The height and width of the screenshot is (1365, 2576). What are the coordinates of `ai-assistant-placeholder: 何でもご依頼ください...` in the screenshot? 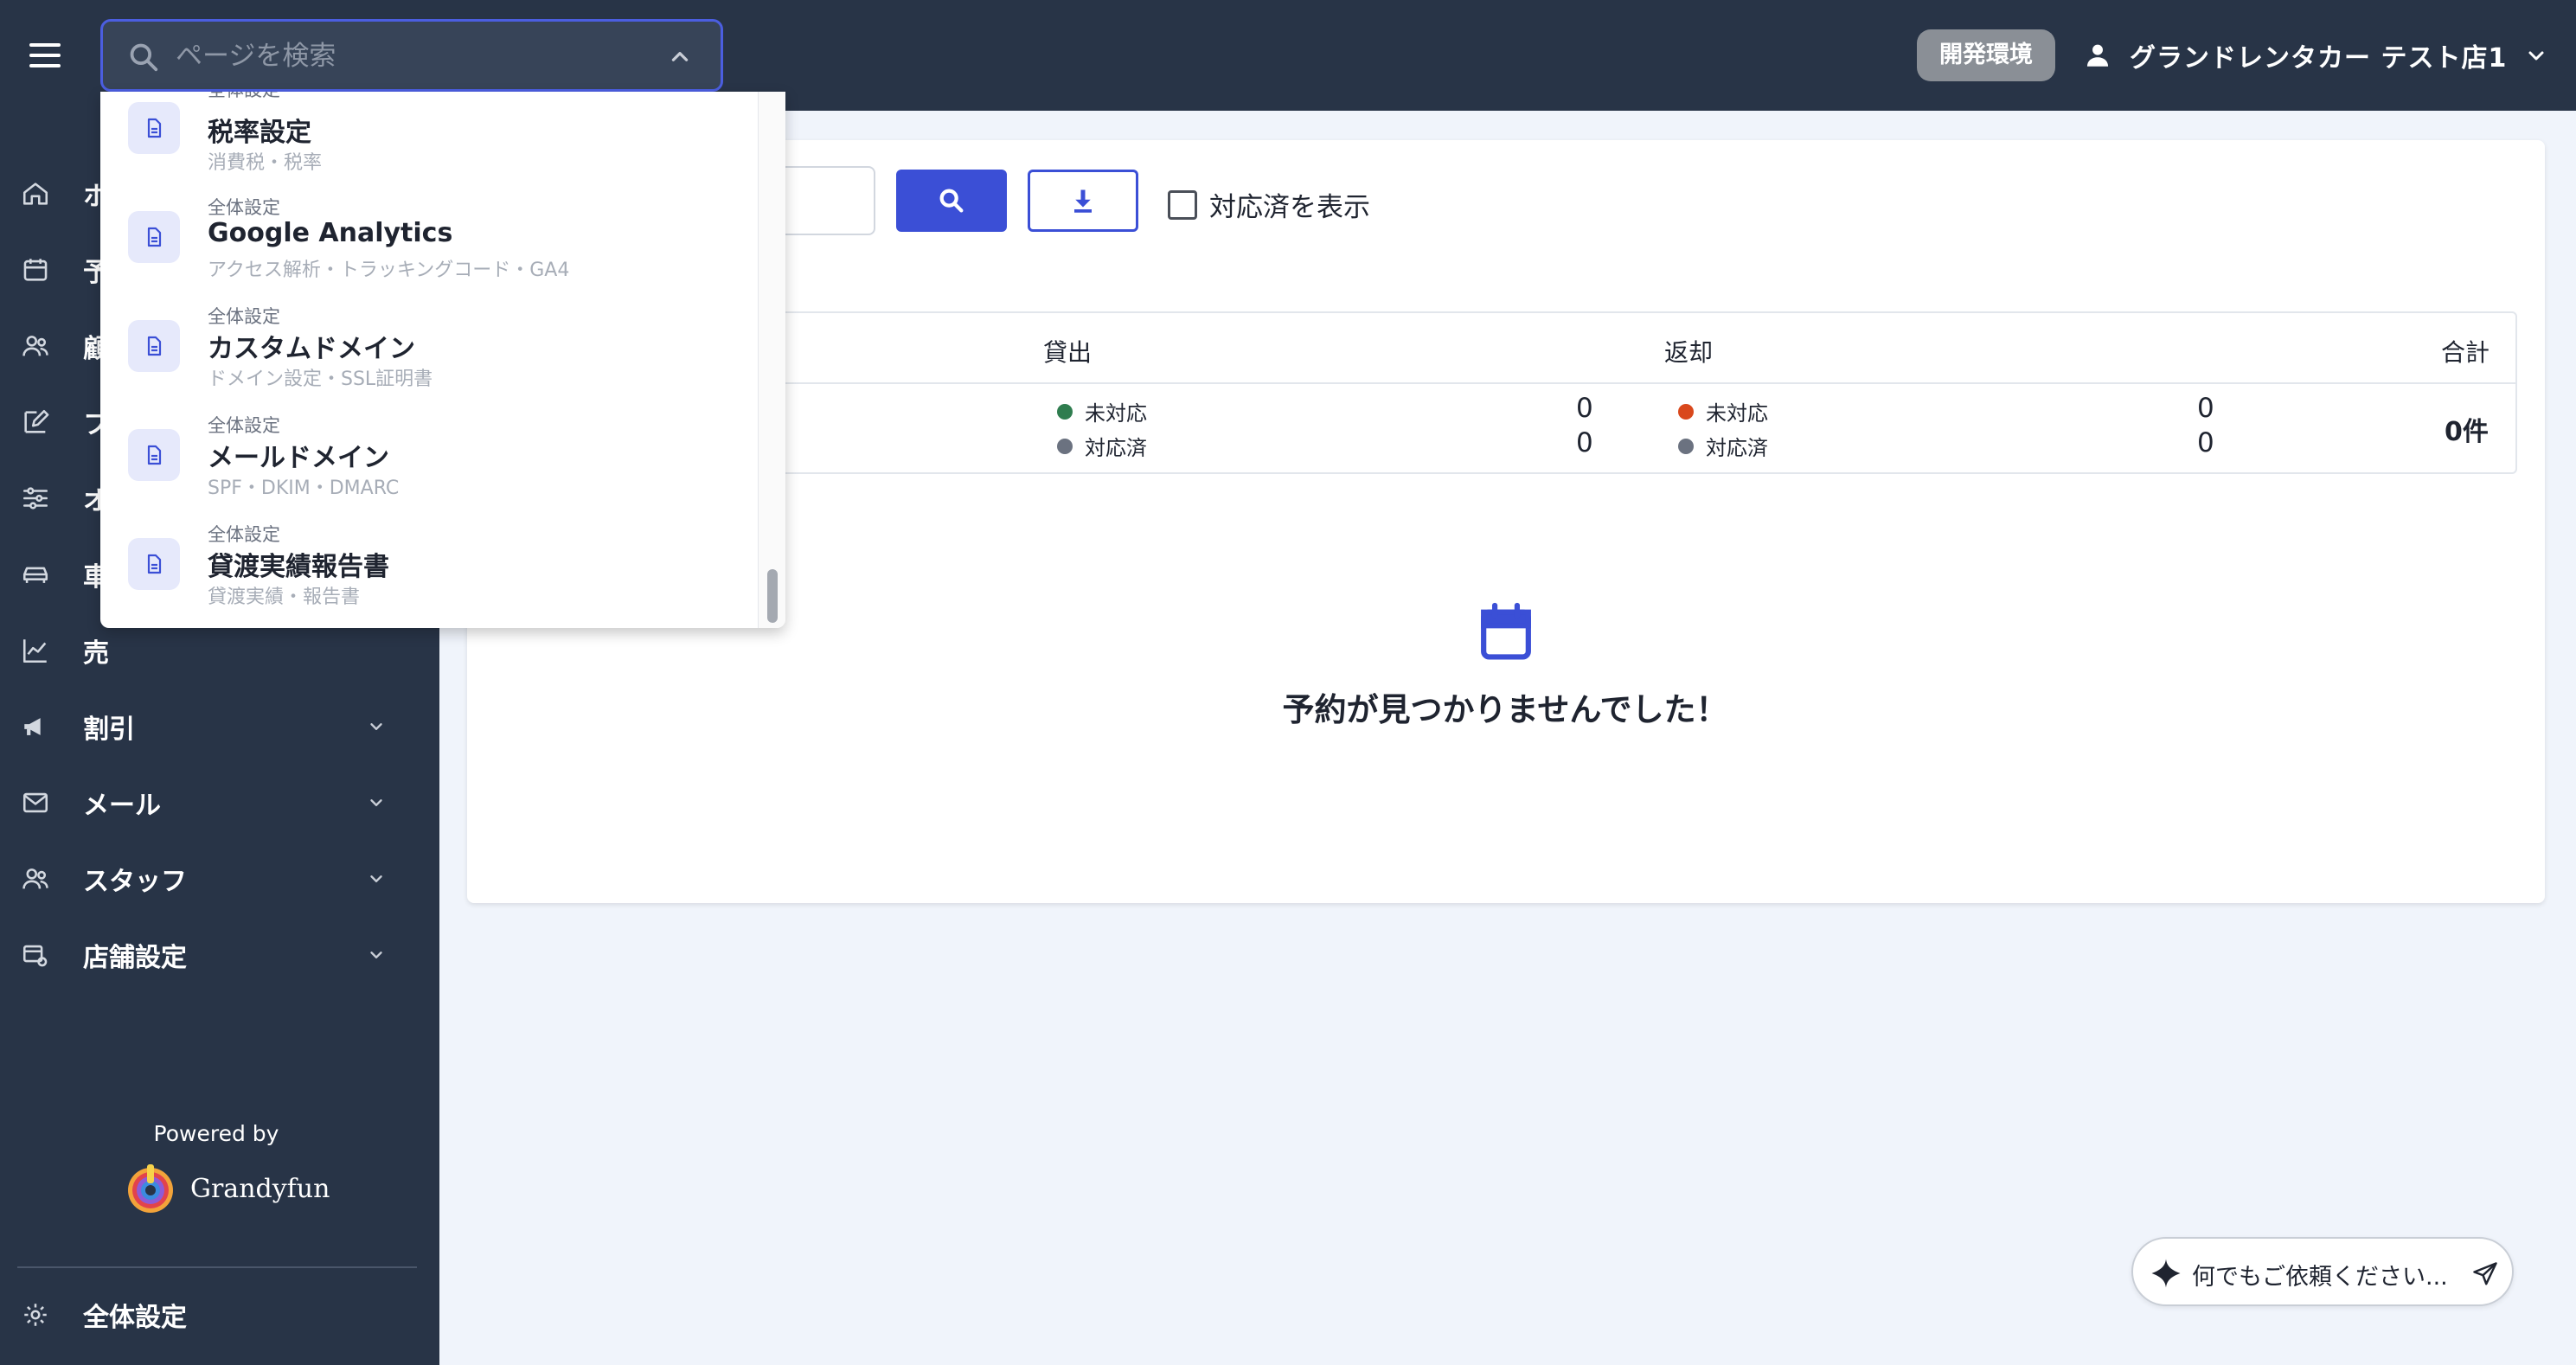 It's located at (2320, 1277).